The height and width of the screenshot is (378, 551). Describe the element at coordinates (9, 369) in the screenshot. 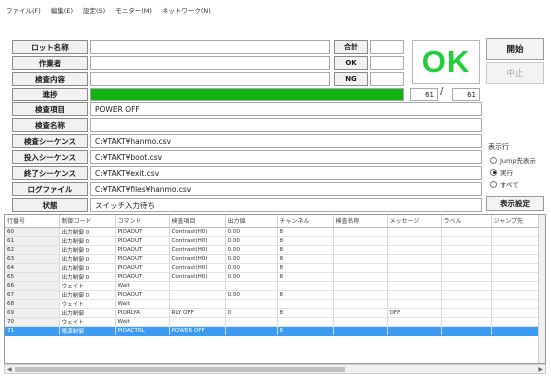

I see `scroll-left-icon: ◀` at that location.